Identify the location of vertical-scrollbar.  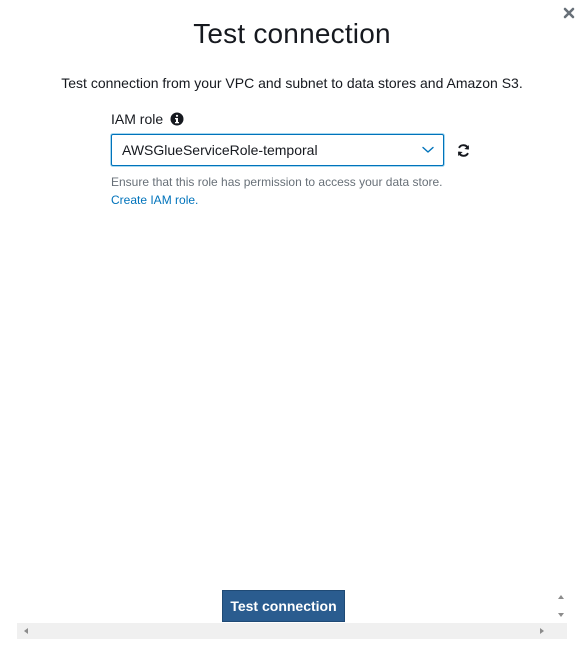
(561, 606).